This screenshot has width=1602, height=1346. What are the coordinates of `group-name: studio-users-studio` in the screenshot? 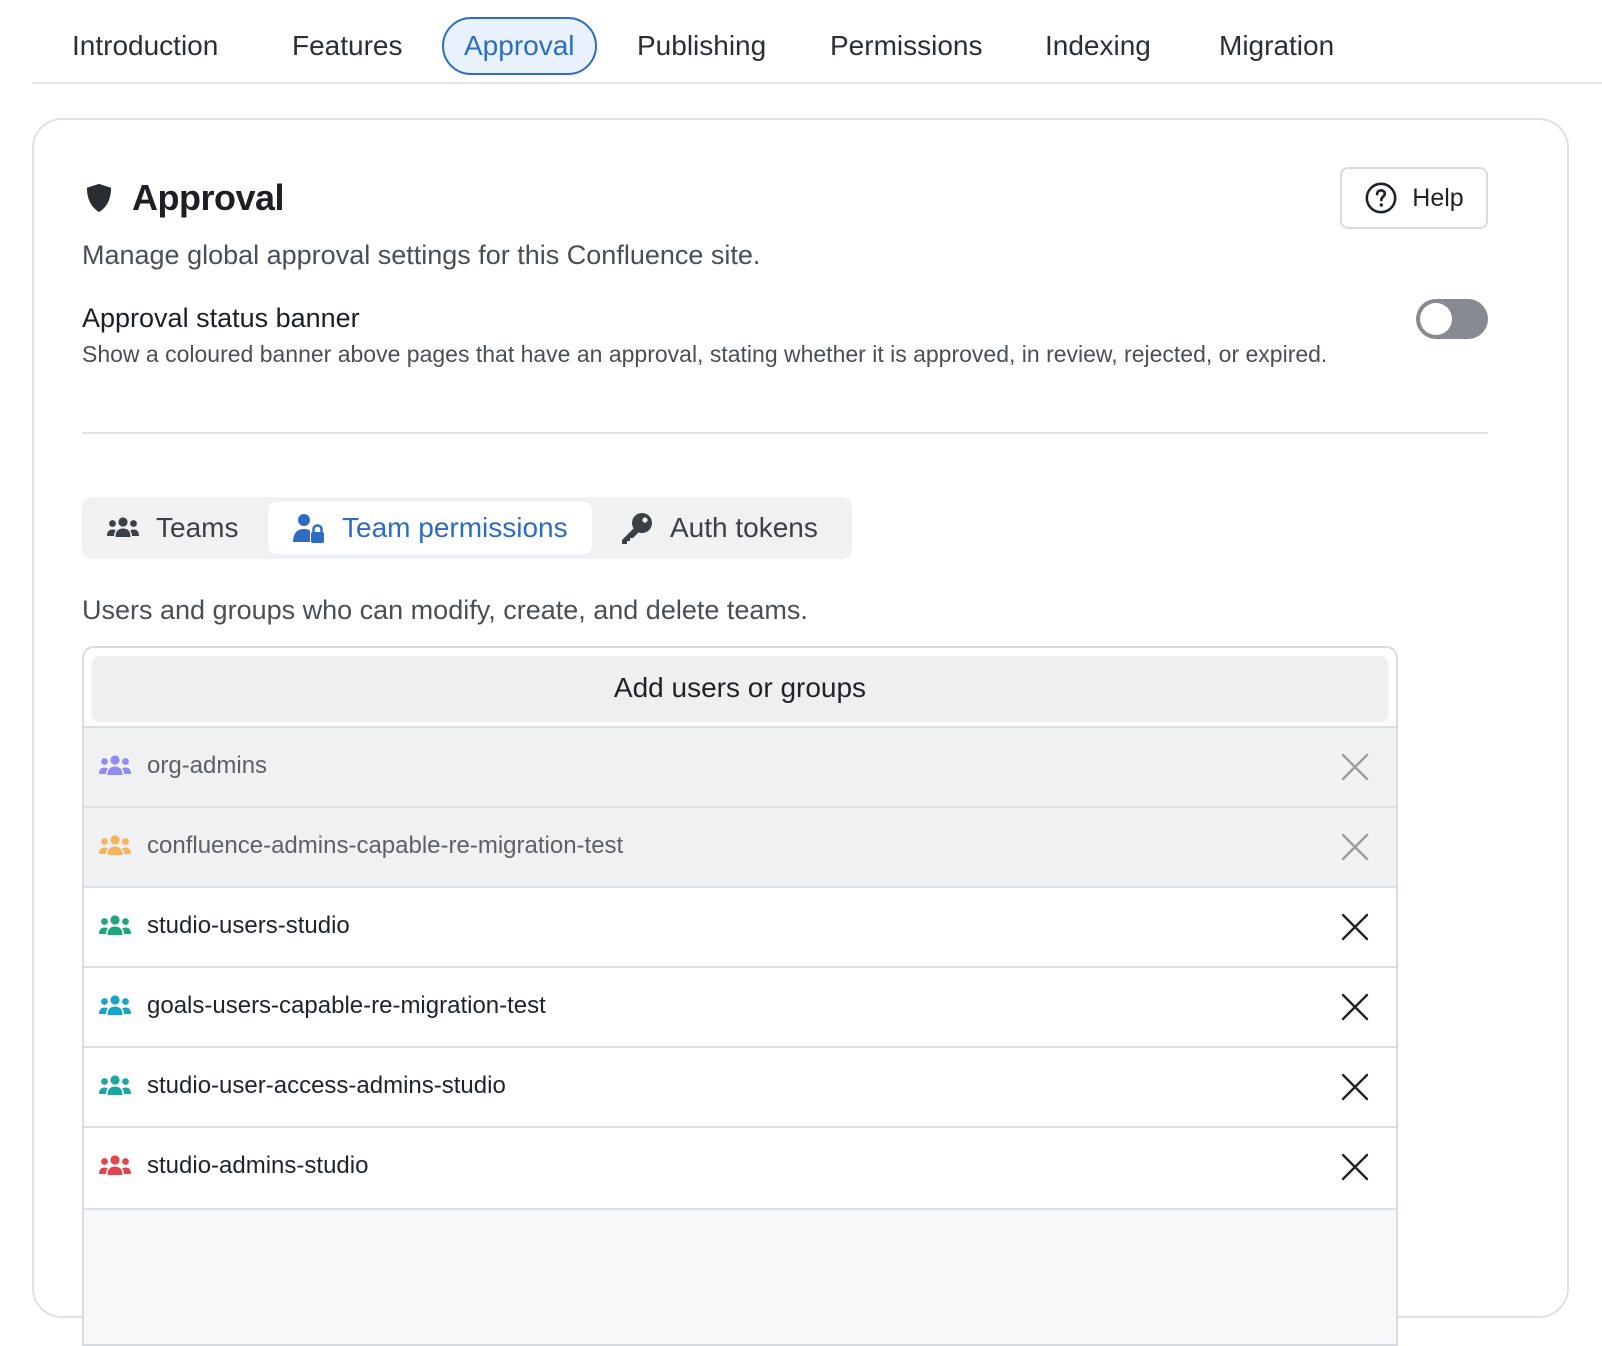 It's located at (248, 925).